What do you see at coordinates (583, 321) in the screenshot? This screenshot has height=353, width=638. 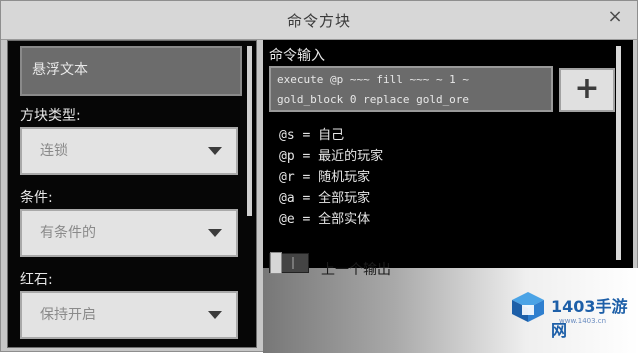 I see `watermark-url: www.1403.cn` at bounding box center [583, 321].